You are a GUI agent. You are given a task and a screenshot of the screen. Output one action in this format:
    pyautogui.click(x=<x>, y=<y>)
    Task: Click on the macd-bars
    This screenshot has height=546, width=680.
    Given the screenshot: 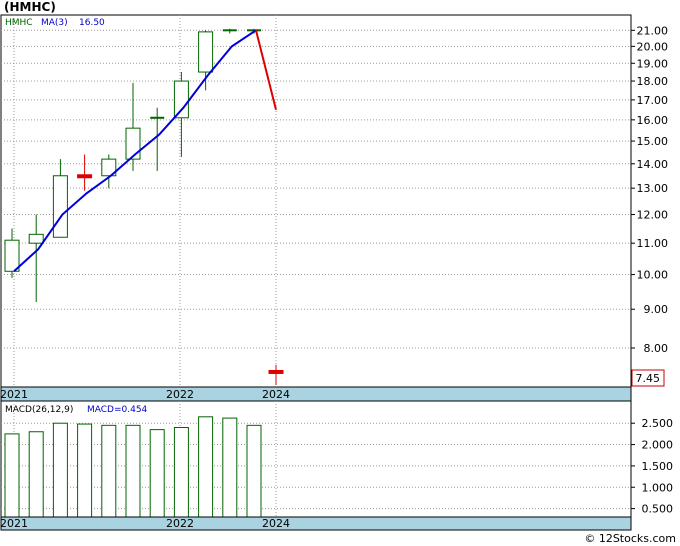 What is the action you would take?
    pyautogui.click(x=133, y=467)
    